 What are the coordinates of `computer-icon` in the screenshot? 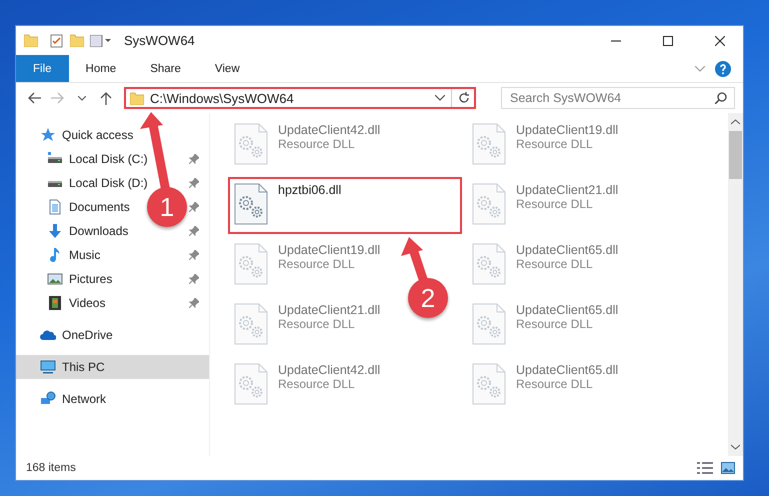 It's located at (48, 367).